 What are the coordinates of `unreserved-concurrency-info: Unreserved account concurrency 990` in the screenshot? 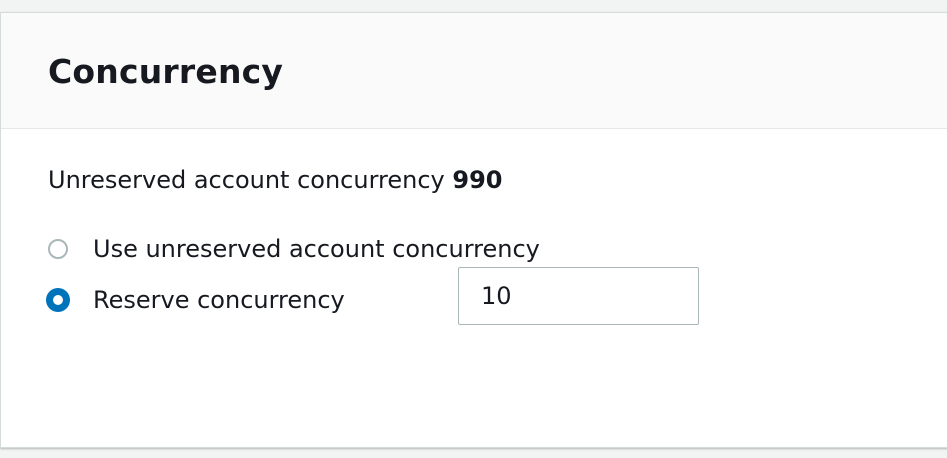 It's located at (275, 180).